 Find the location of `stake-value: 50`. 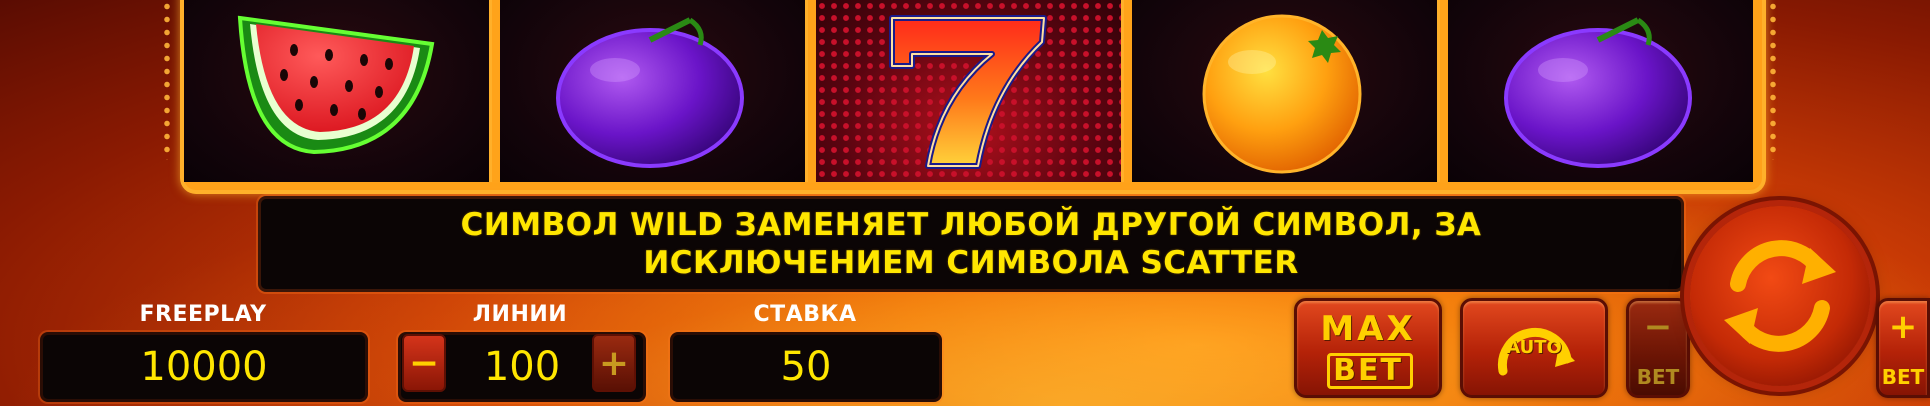

stake-value: 50 is located at coordinates (806, 367).